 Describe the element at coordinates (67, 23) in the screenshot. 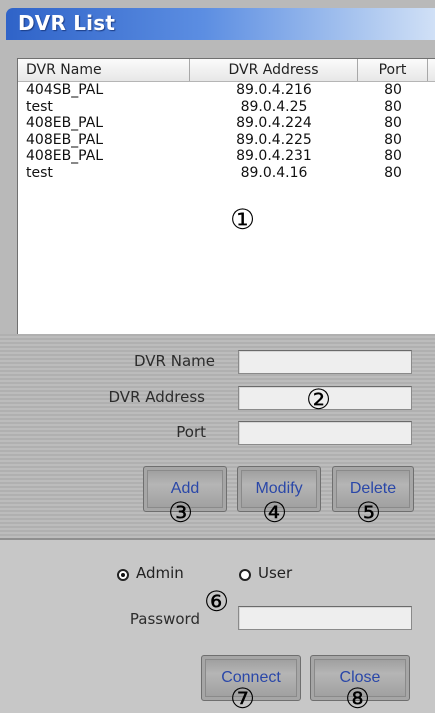

I see `window-title: DVR List` at that location.